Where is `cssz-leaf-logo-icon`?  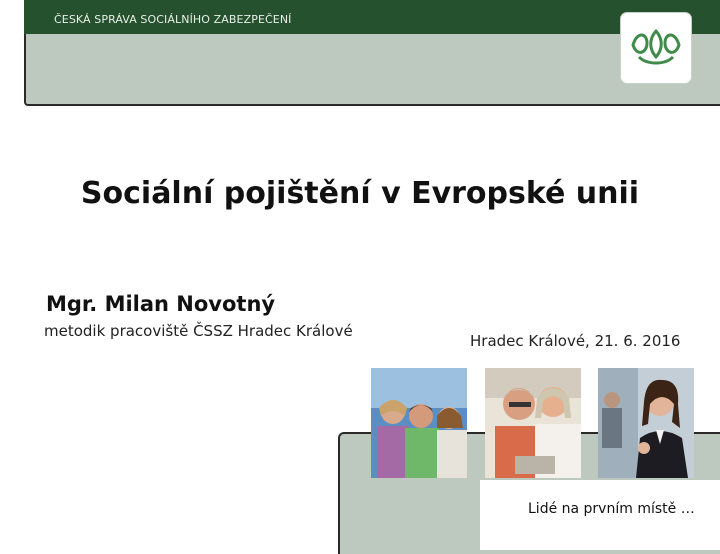
cssz-leaf-logo-icon is located at coordinates (656, 47).